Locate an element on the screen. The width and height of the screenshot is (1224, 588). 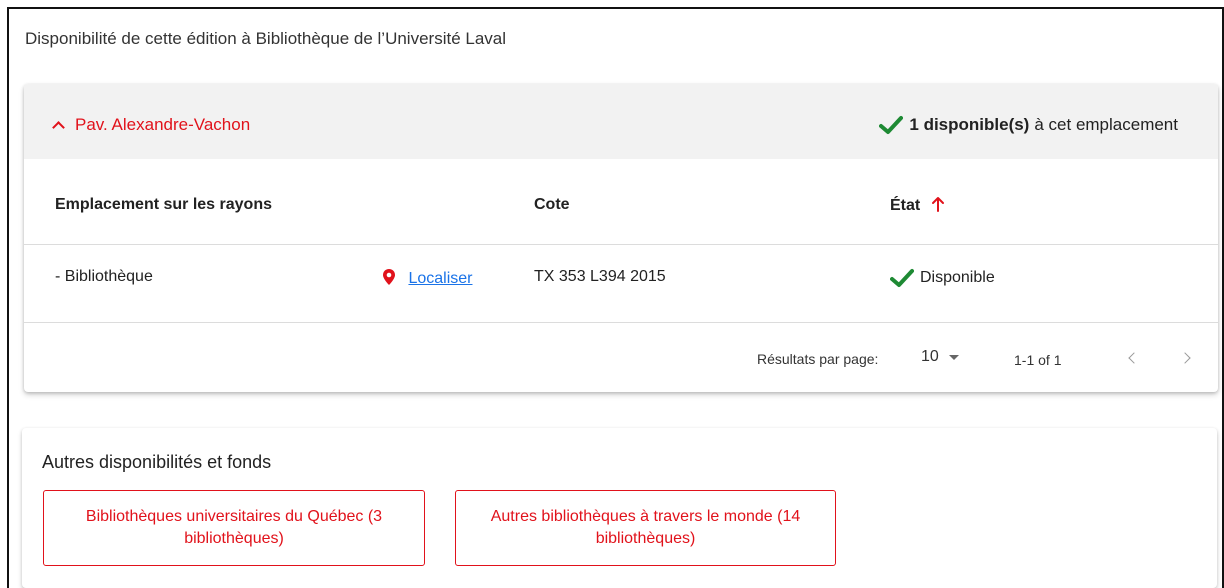
availability-summary: 1 disponible(s) à cet emplacement is located at coordinates (1028, 125).